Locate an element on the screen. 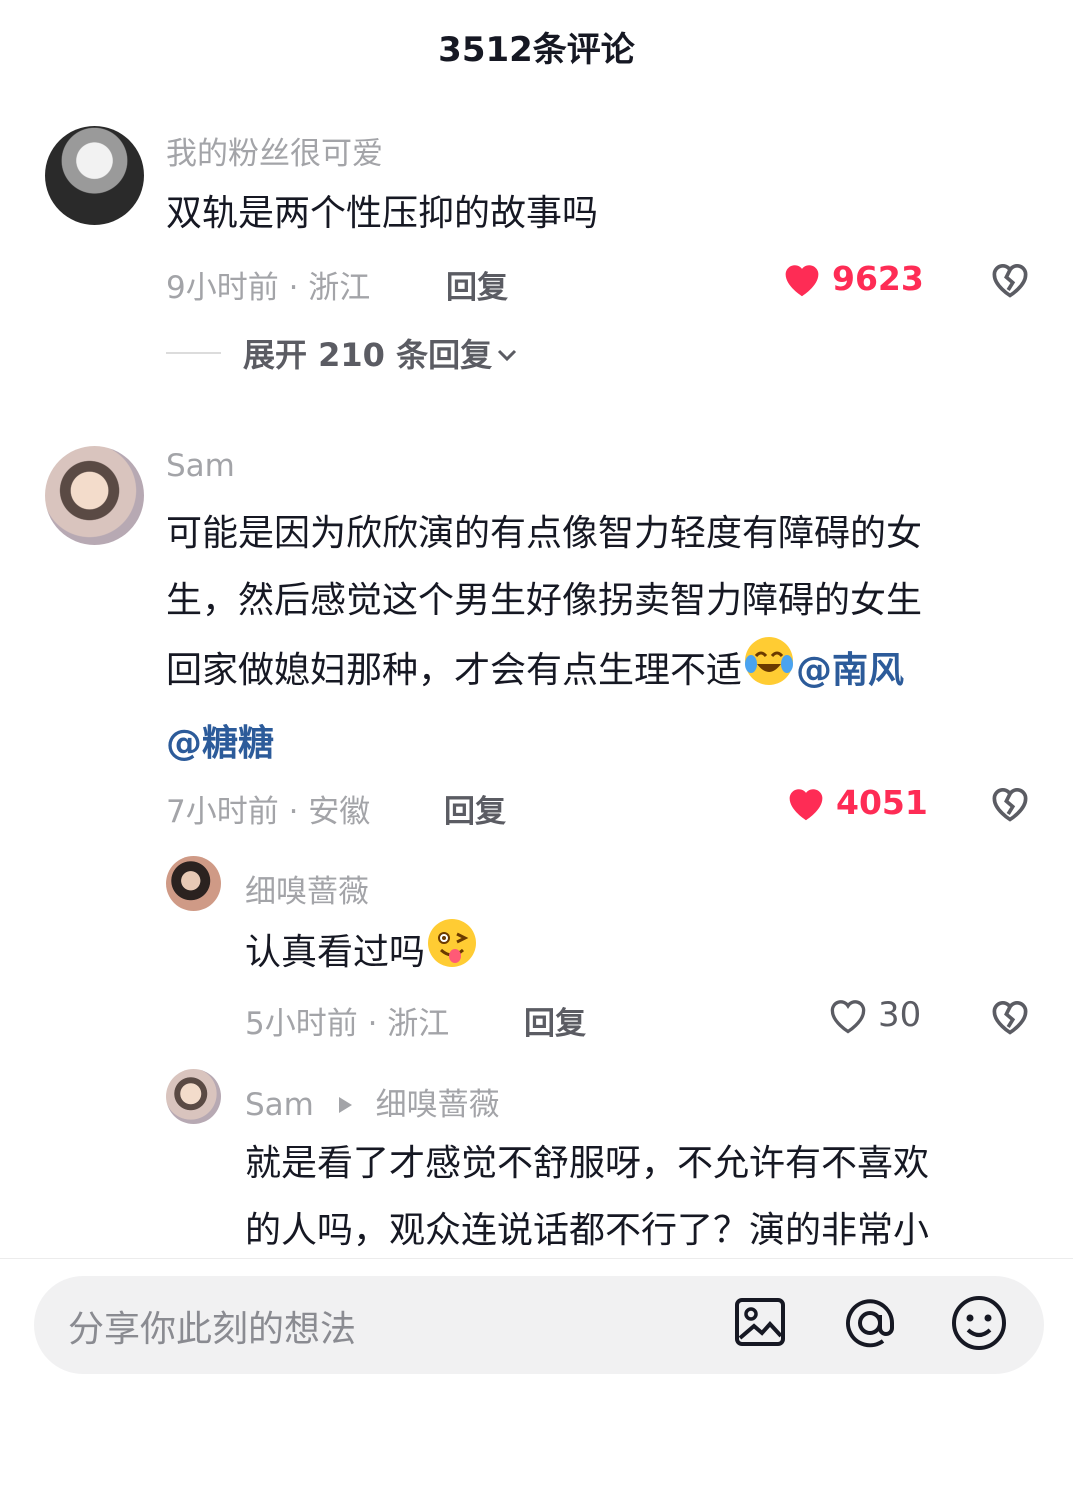  comment-text: 双轨是两个性压抑的故事吗 is located at coordinates (382, 213).